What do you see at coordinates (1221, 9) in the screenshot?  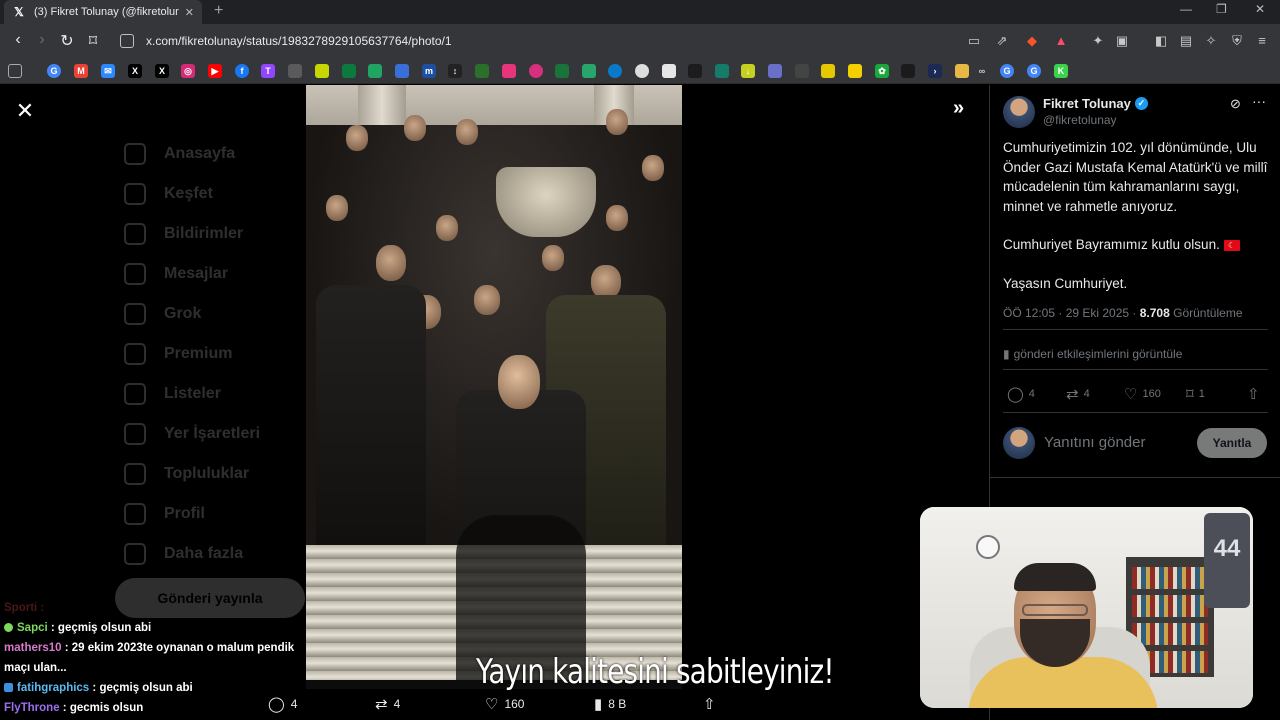 I see `restore-icon: ❐` at bounding box center [1221, 9].